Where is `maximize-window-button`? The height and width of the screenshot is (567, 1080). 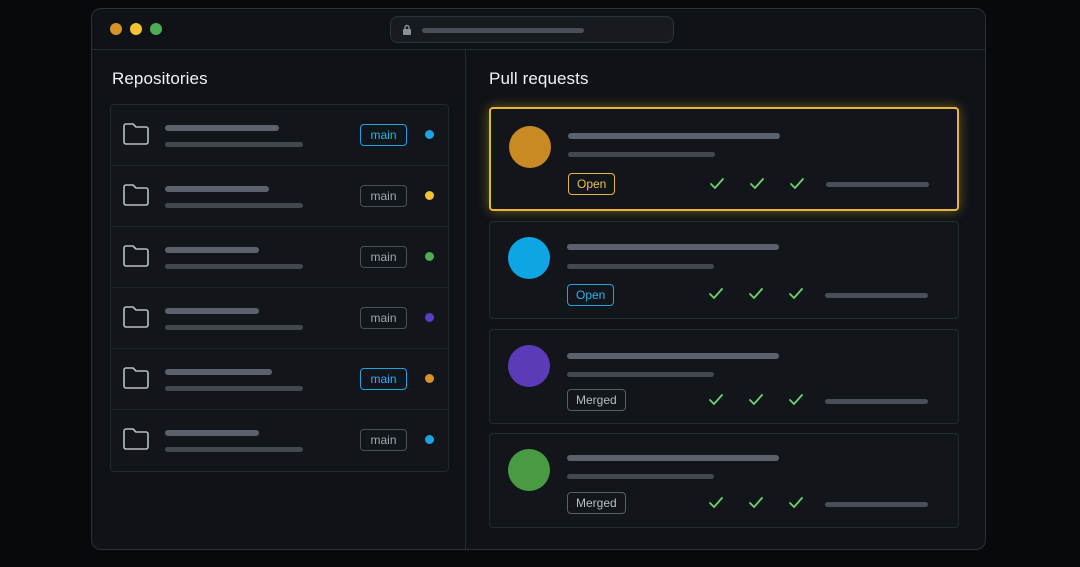
maximize-window-button is located at coordinates (156, 29).